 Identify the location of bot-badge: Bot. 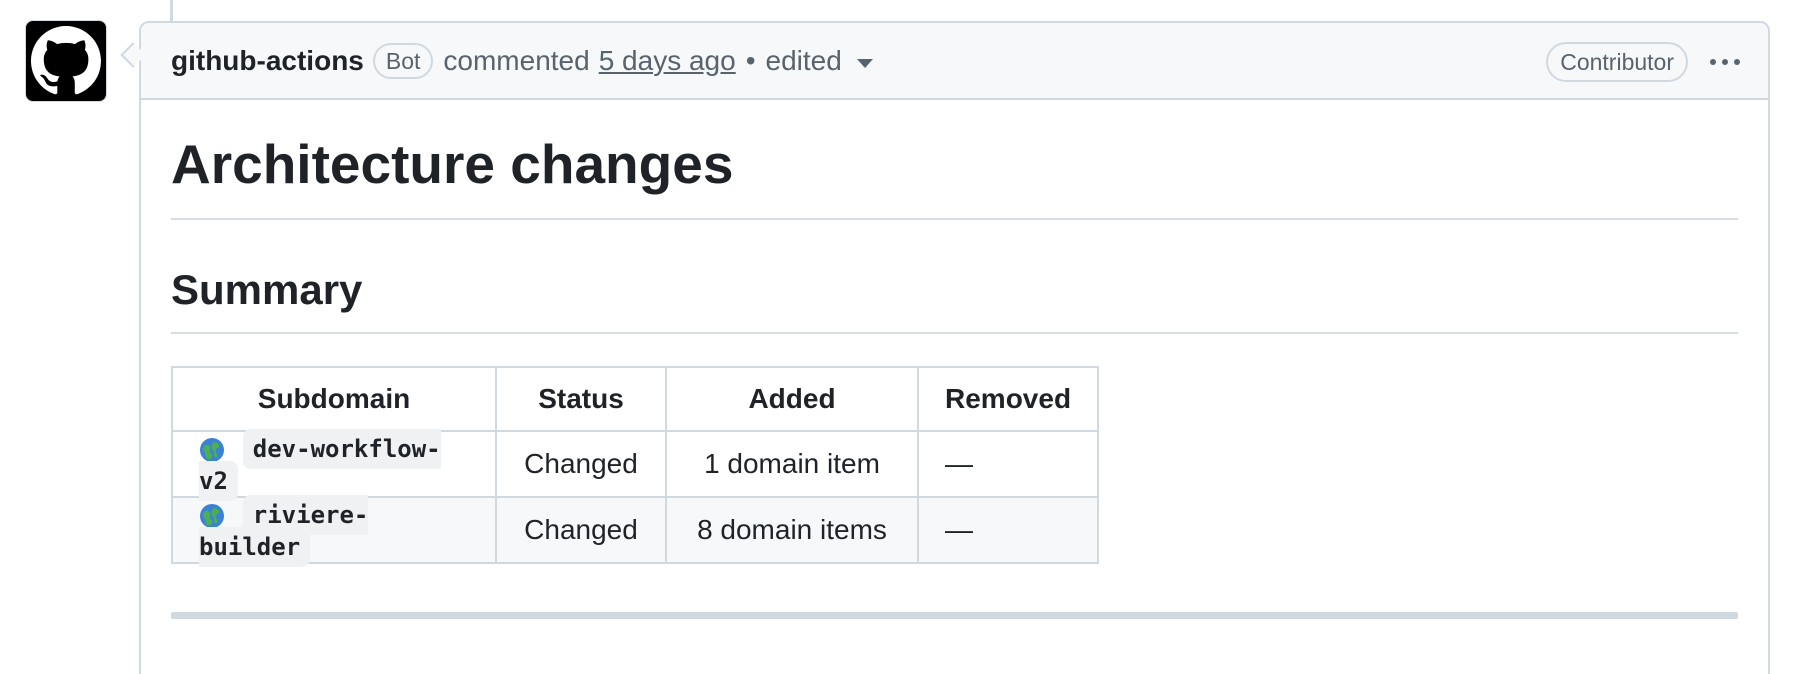
(403, 60).